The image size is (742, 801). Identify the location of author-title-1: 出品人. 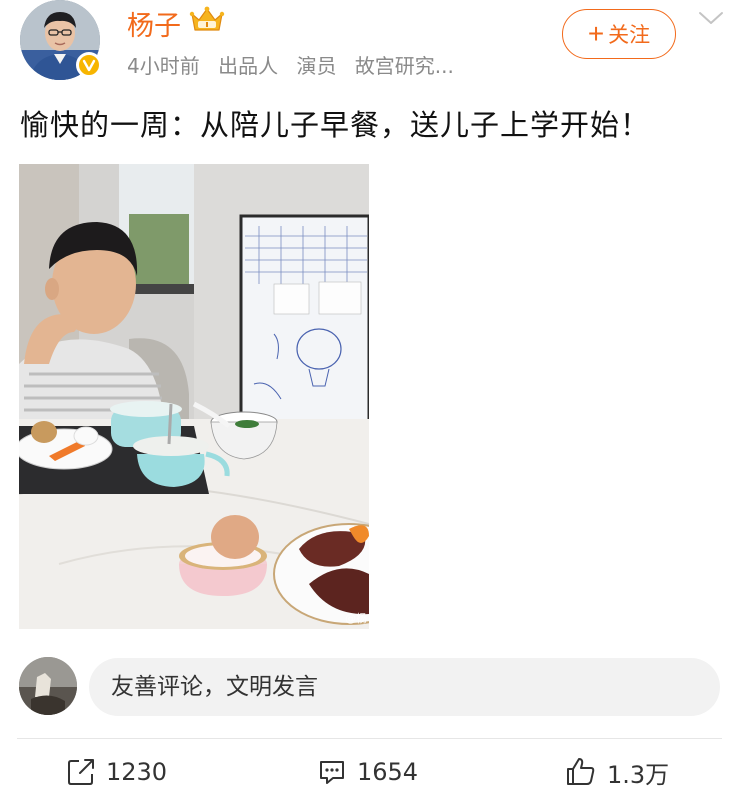
(248, 66).